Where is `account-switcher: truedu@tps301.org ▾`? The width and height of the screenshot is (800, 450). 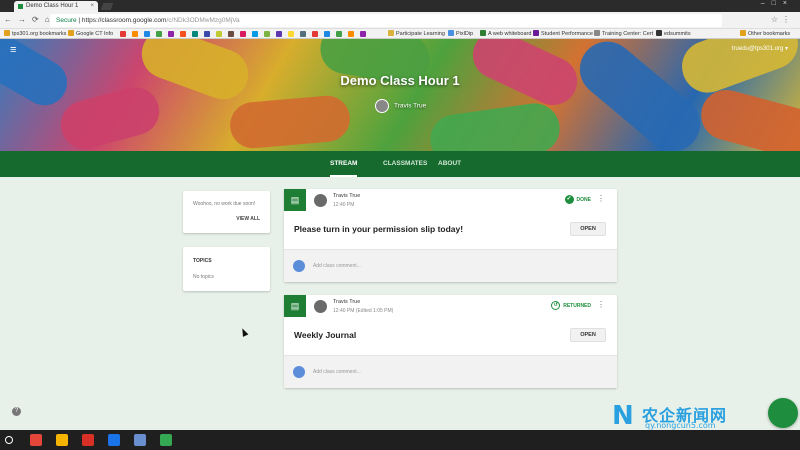 account-switcher: truedu@tps301.org ▾ is located at coordinates (760, 48).